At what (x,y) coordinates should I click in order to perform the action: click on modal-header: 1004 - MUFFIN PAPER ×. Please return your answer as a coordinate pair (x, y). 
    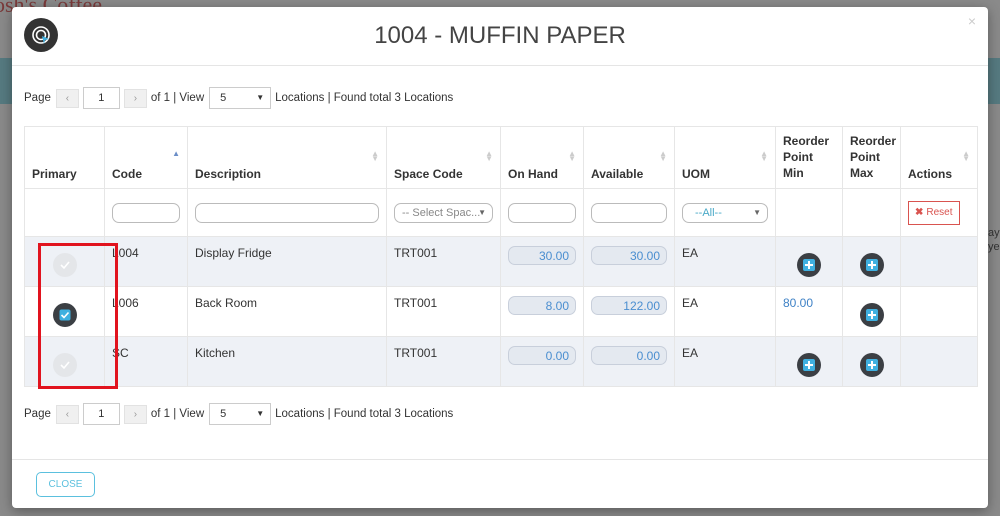
    Looking at the image, I should click on (500, 36).